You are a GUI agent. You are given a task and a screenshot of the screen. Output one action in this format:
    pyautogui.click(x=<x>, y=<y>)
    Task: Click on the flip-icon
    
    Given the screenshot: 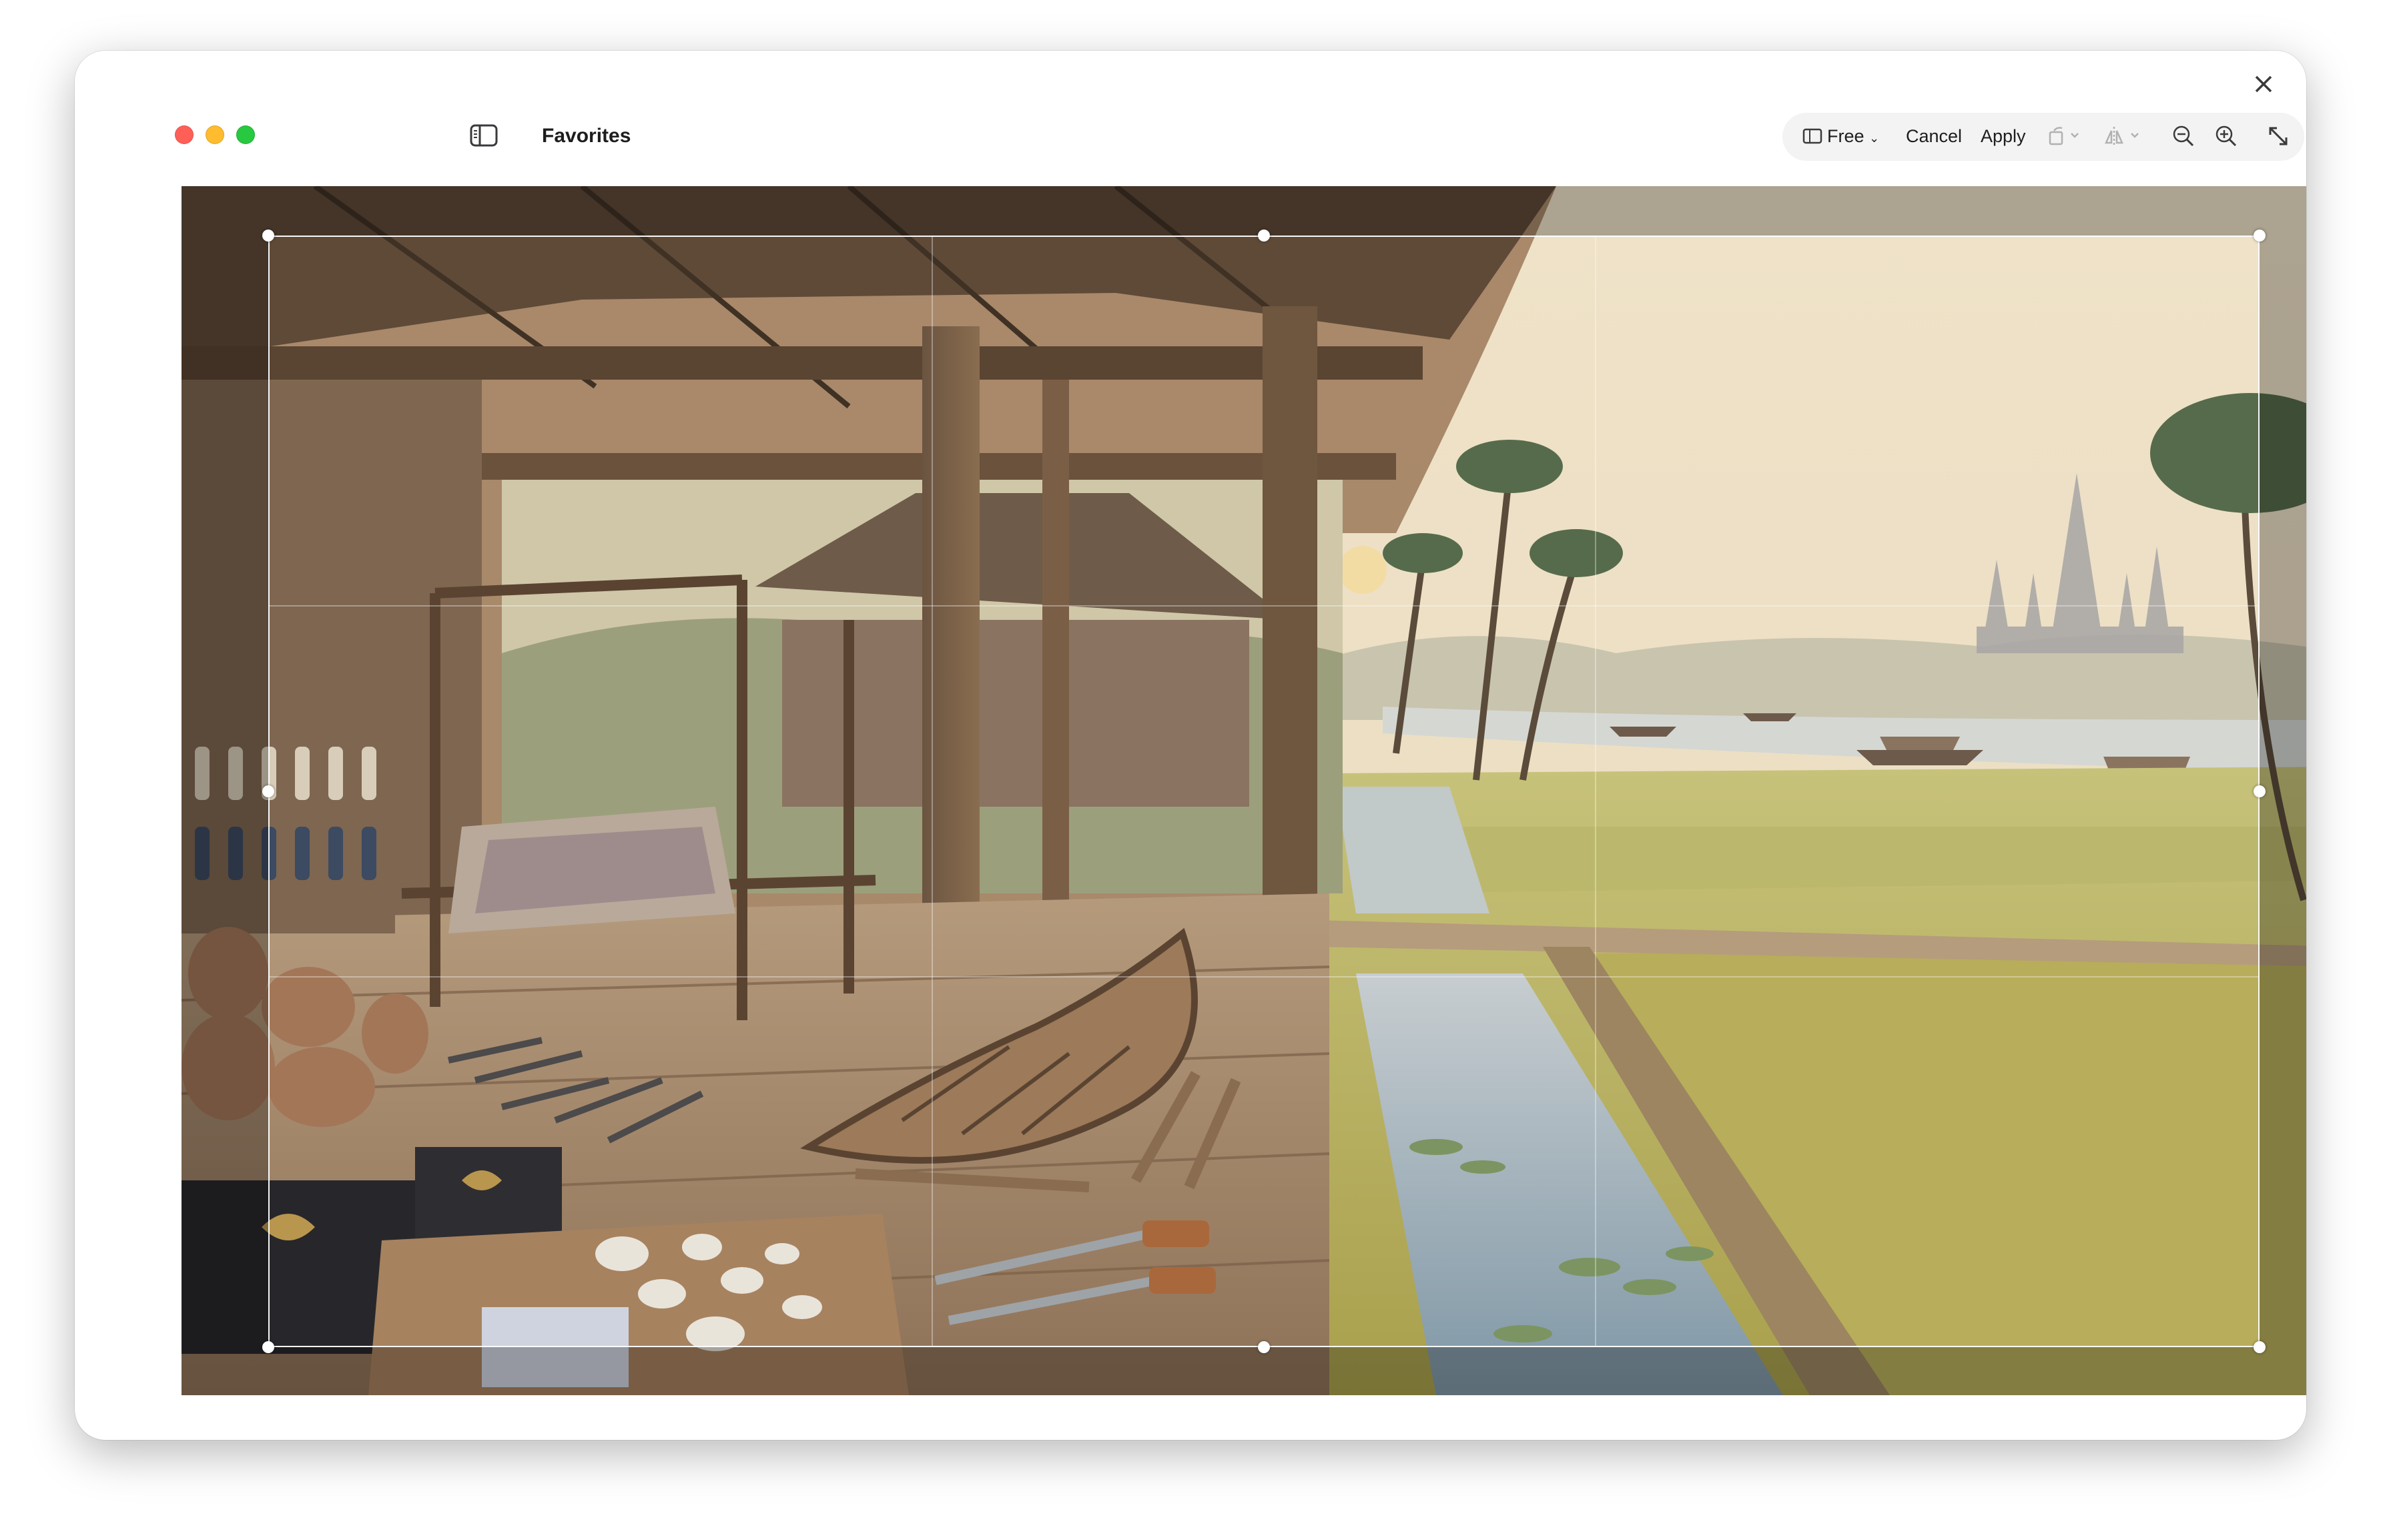 What is the action you would take?
    pyautogui.click(x=2124, y=137)
    